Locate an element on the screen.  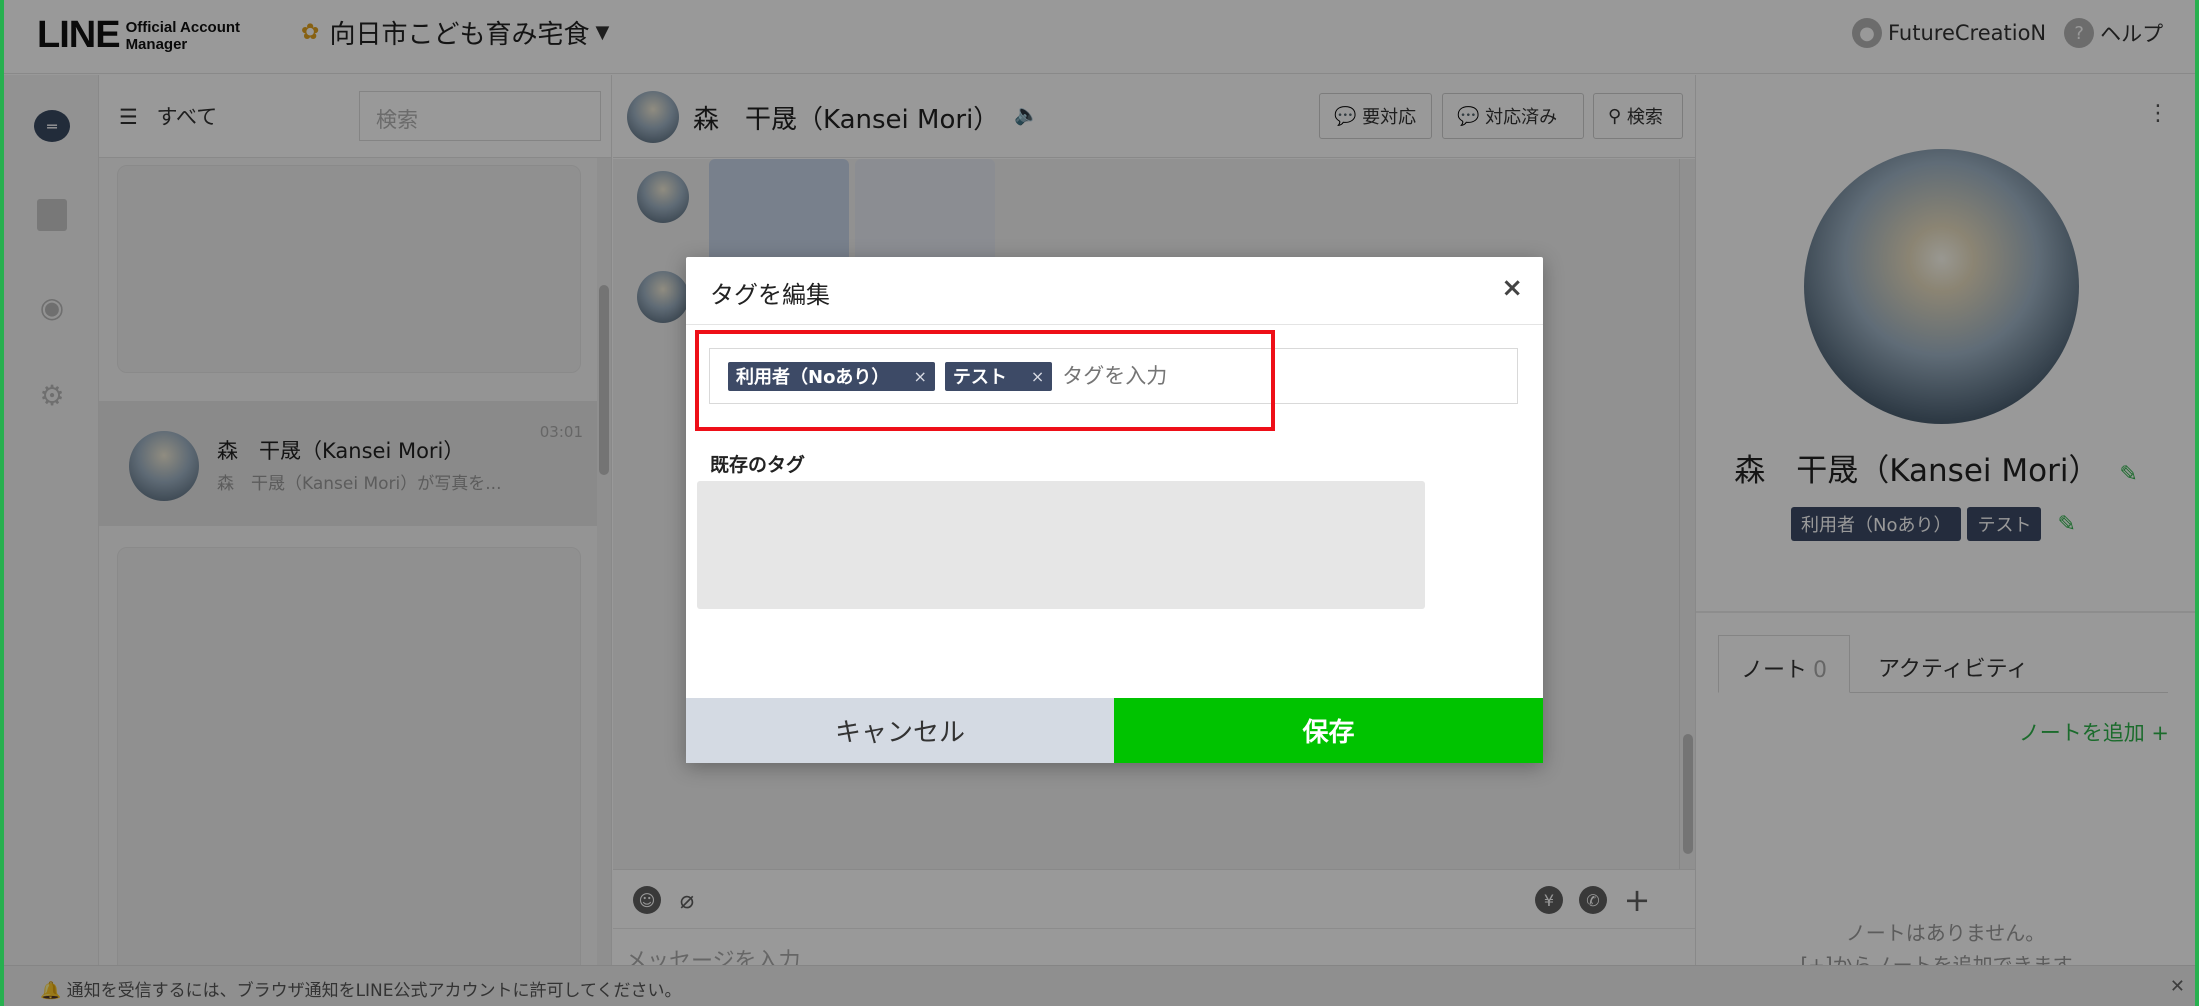
modal-footer: キャンセル 保存 is located at coordinates (1114, 730).